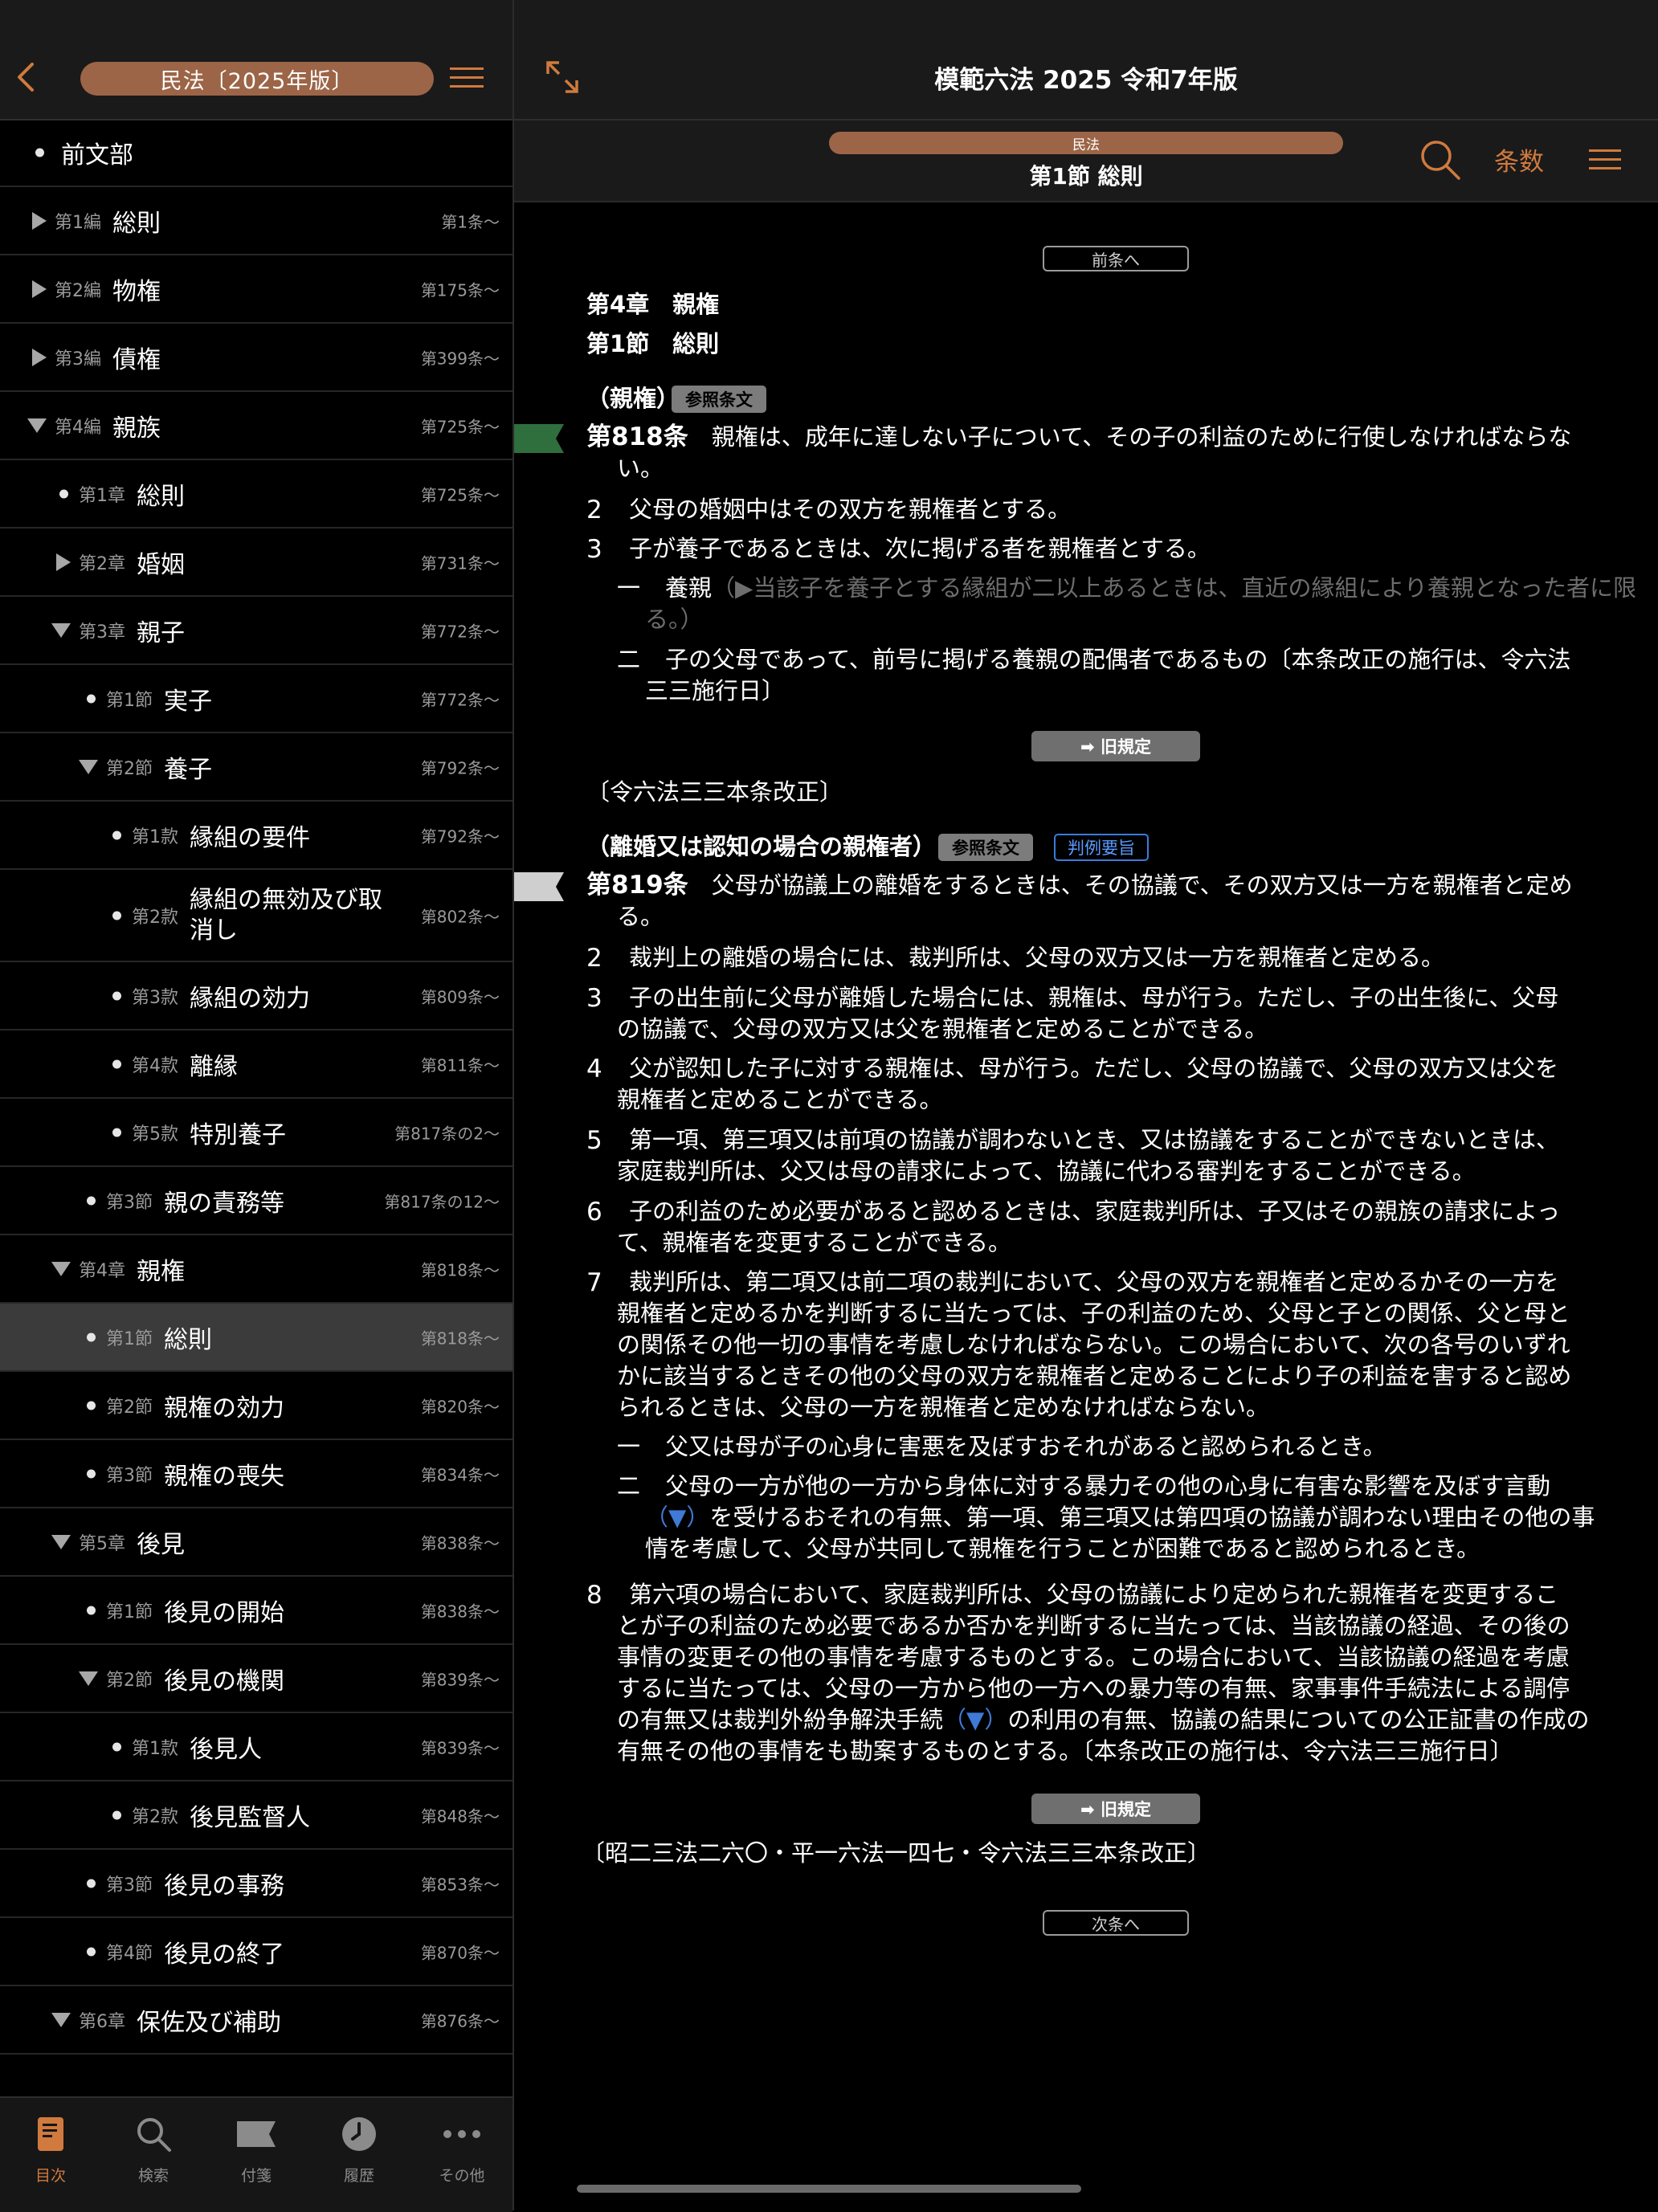 The width and height of the screenshot is (1658, 2212). I want to click on home-indicator, so click(829, 2189).